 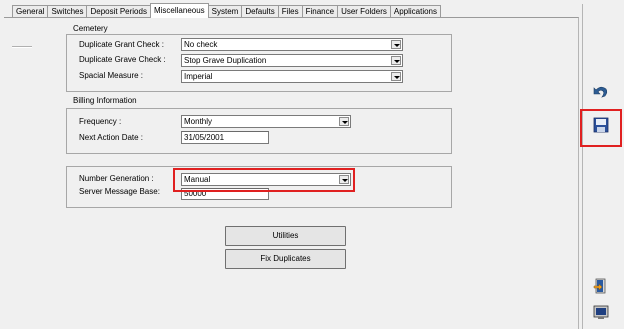 What do you see at coordinates (198, 121) in the screenshot?
I see `frequency-value: Monthly` at bounding box center [198, 121].